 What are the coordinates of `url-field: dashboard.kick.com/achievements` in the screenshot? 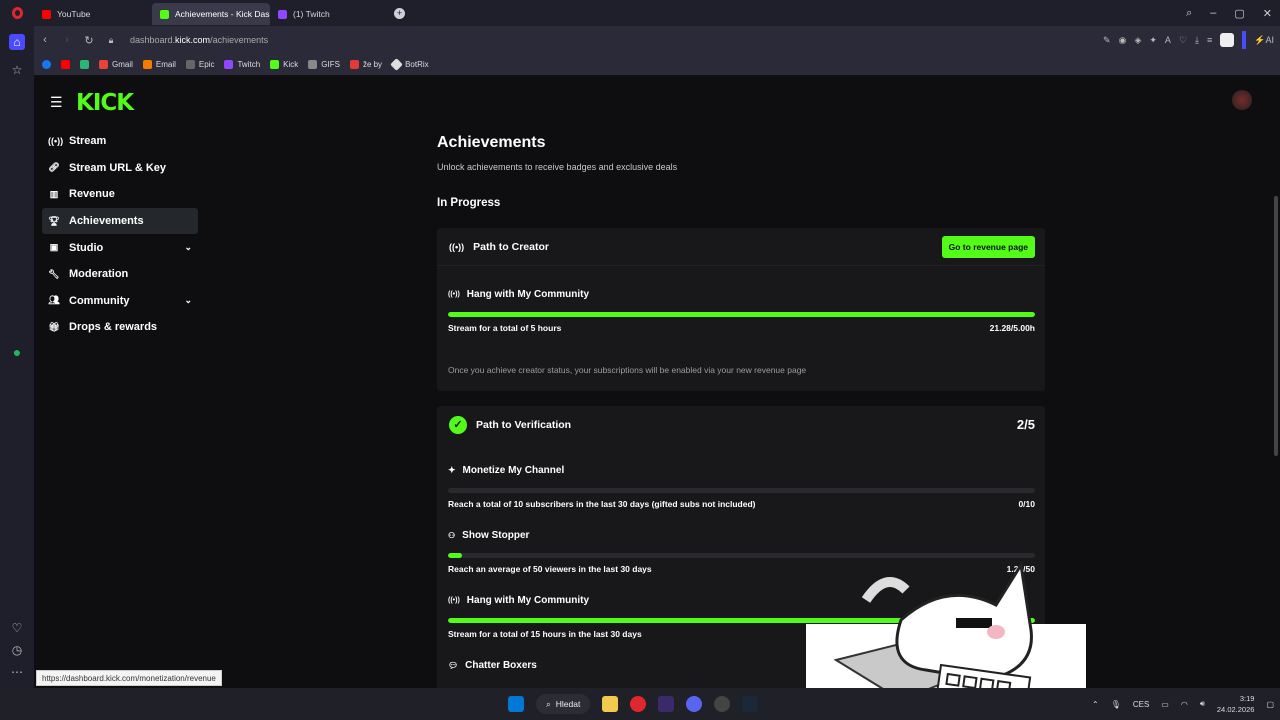 It's located at (199, 40).